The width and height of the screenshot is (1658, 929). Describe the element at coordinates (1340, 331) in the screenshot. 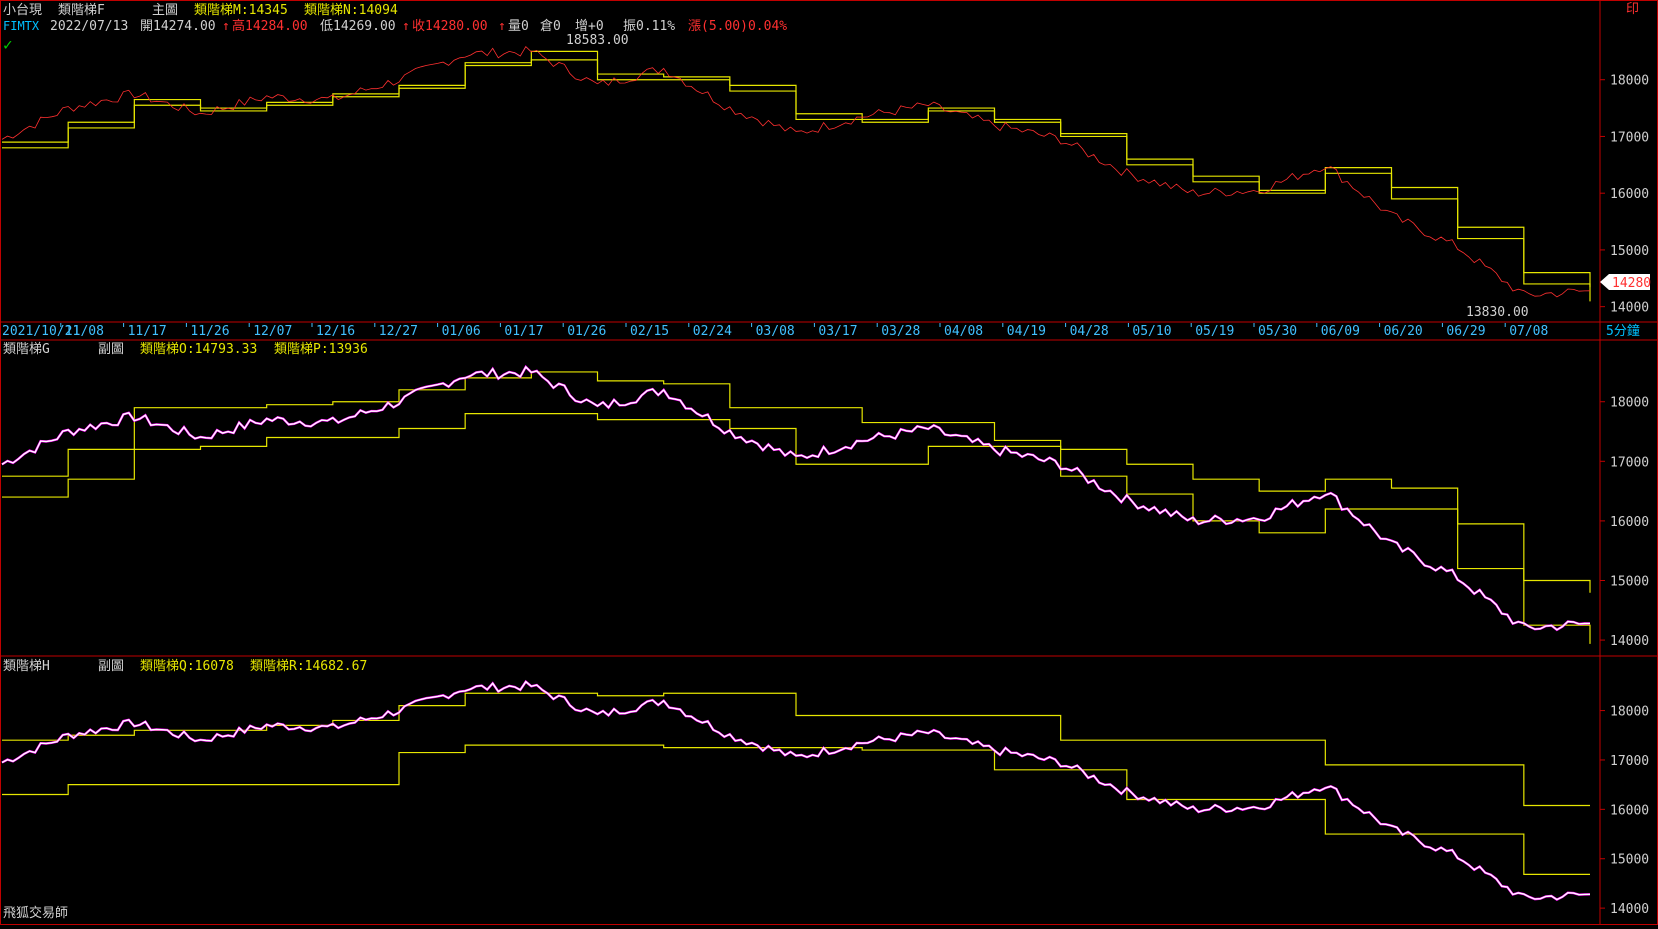

I see `date-tick-label: 06/09` at that location.